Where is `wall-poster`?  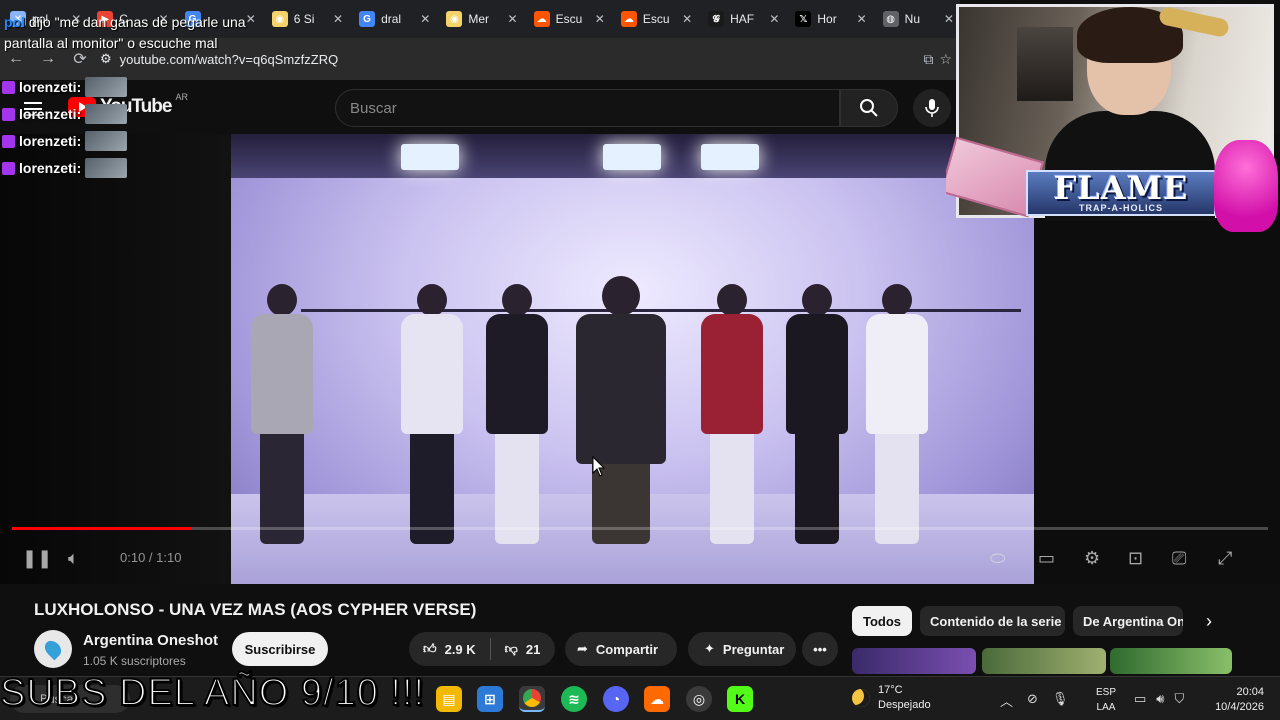
wall-poster is located at coordinates (1045, 64).